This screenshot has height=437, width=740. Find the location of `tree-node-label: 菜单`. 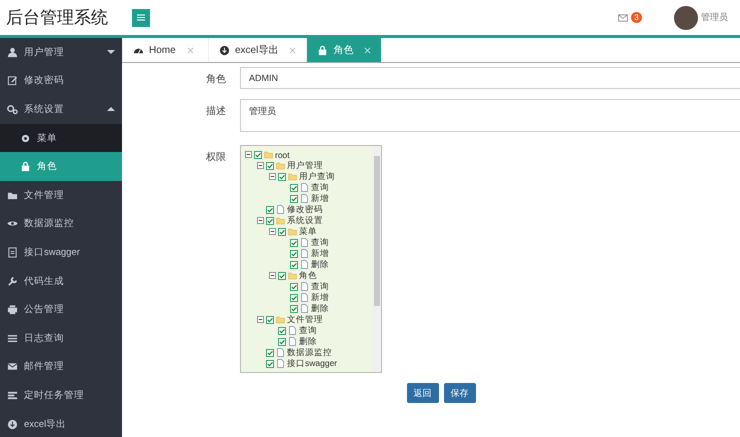

tree-node-label: 菜单 is located at coordinates (308, 232).